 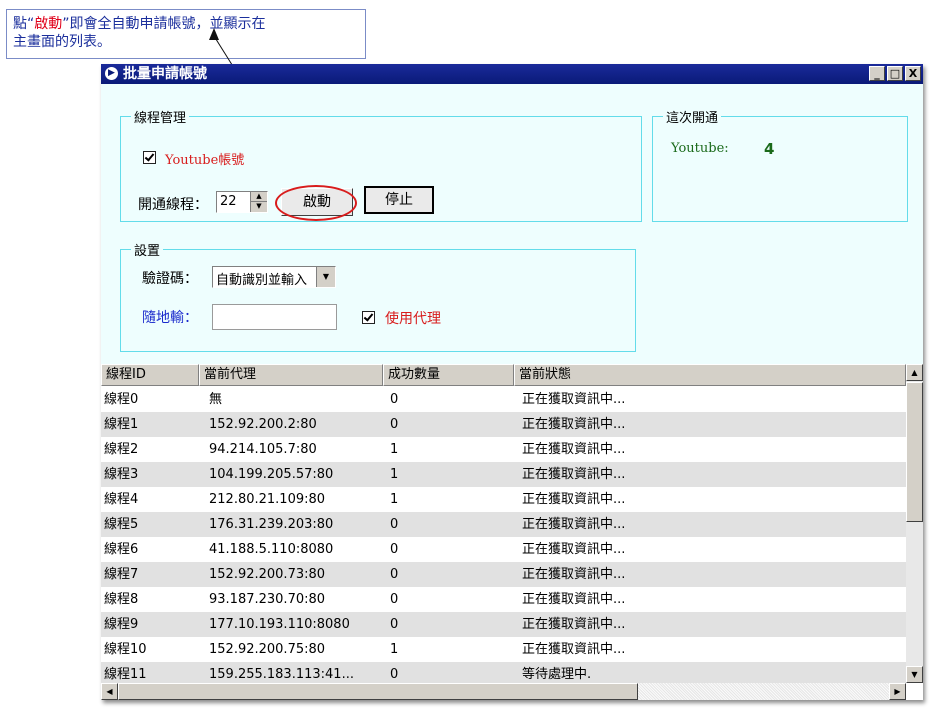 I want to click on result-count: 4, so click(x=769, y=149).